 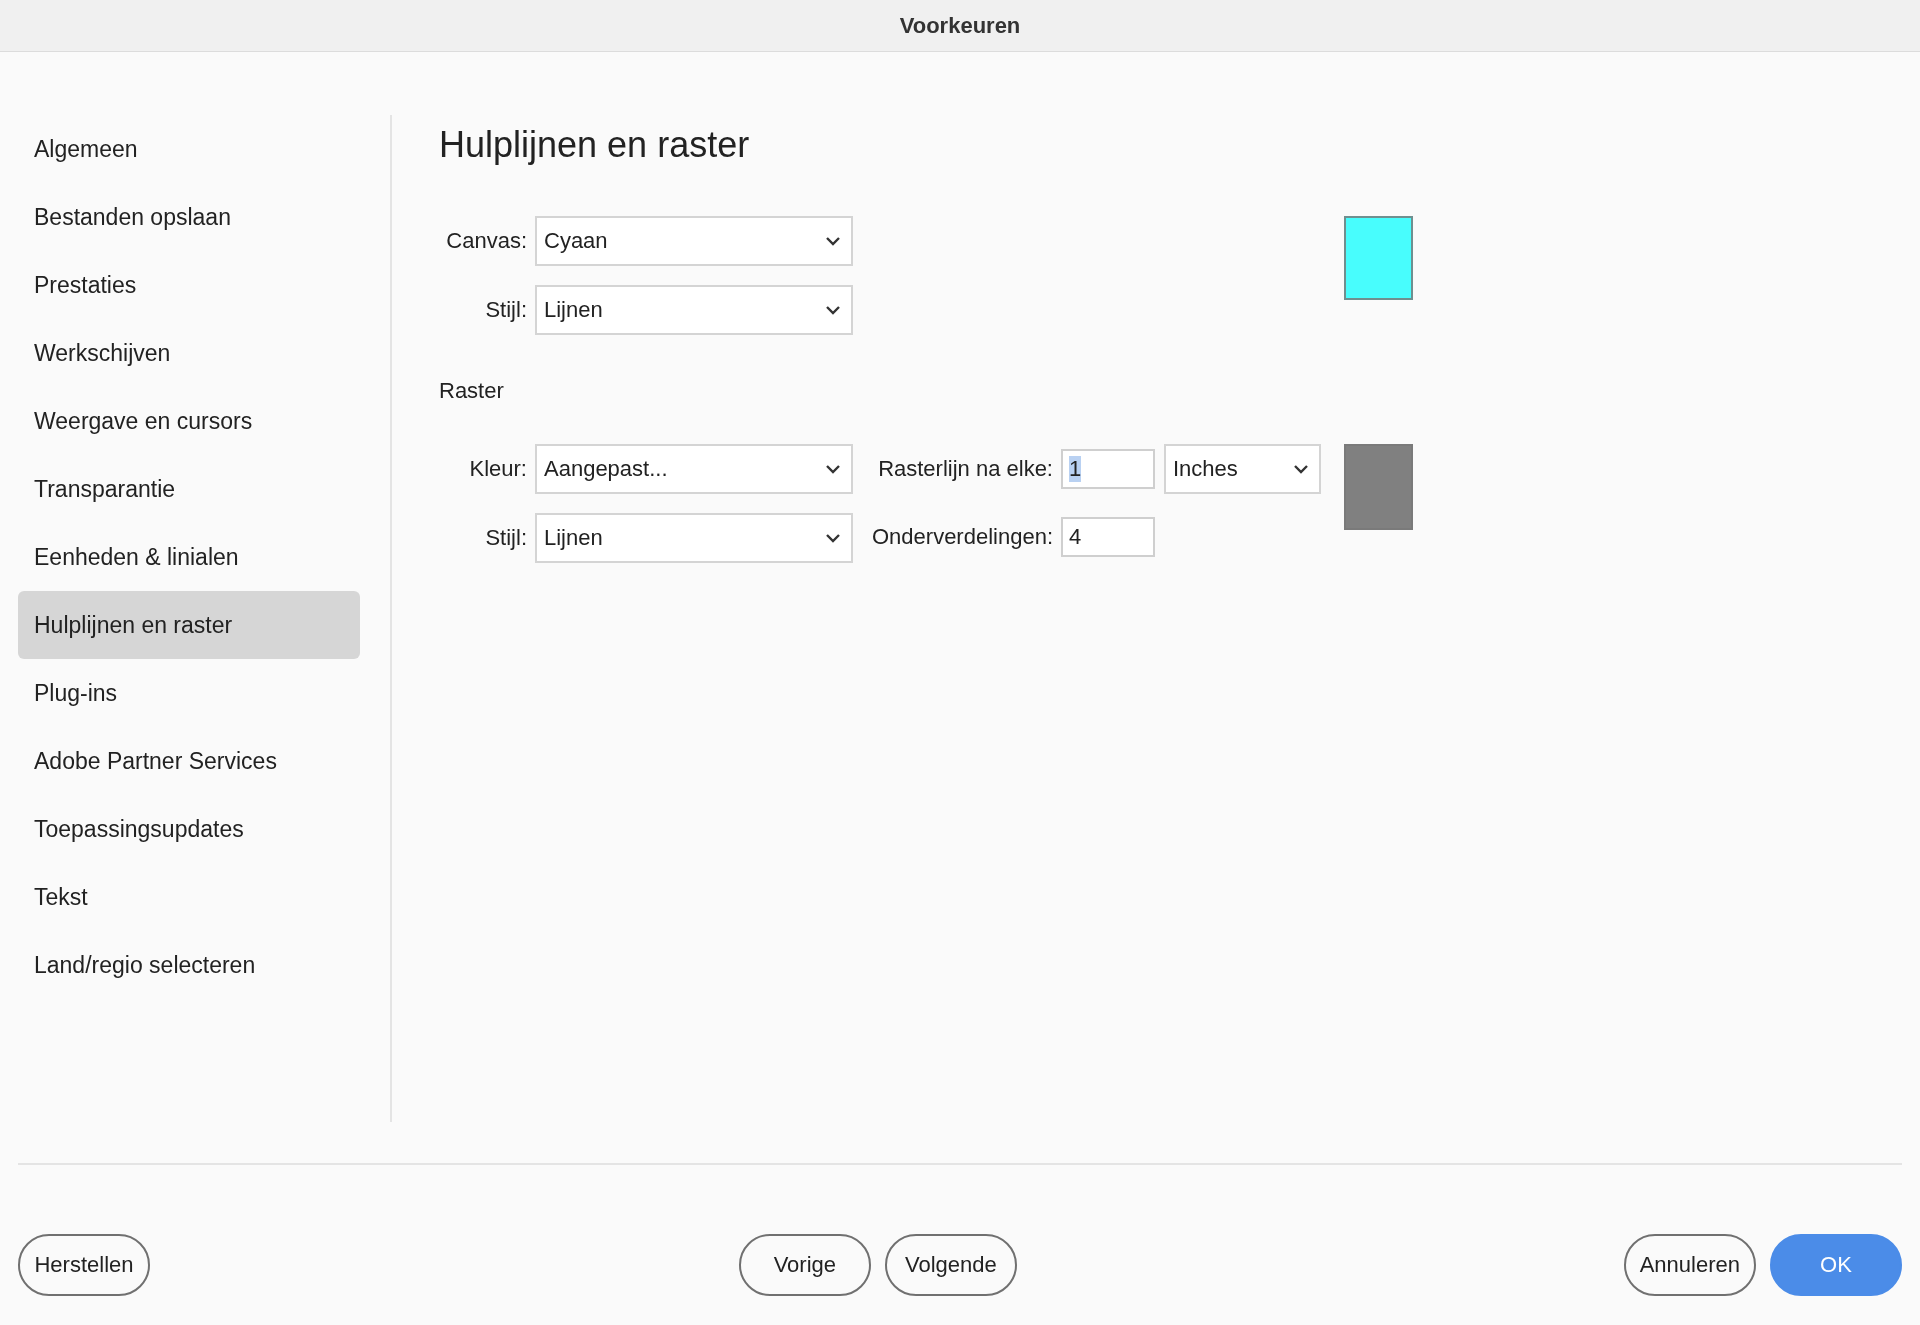 What do you see at coordinates (804, 1265) in the screenshot?
I see `footer-button: Vorige` at bounding box center [804, 1265].